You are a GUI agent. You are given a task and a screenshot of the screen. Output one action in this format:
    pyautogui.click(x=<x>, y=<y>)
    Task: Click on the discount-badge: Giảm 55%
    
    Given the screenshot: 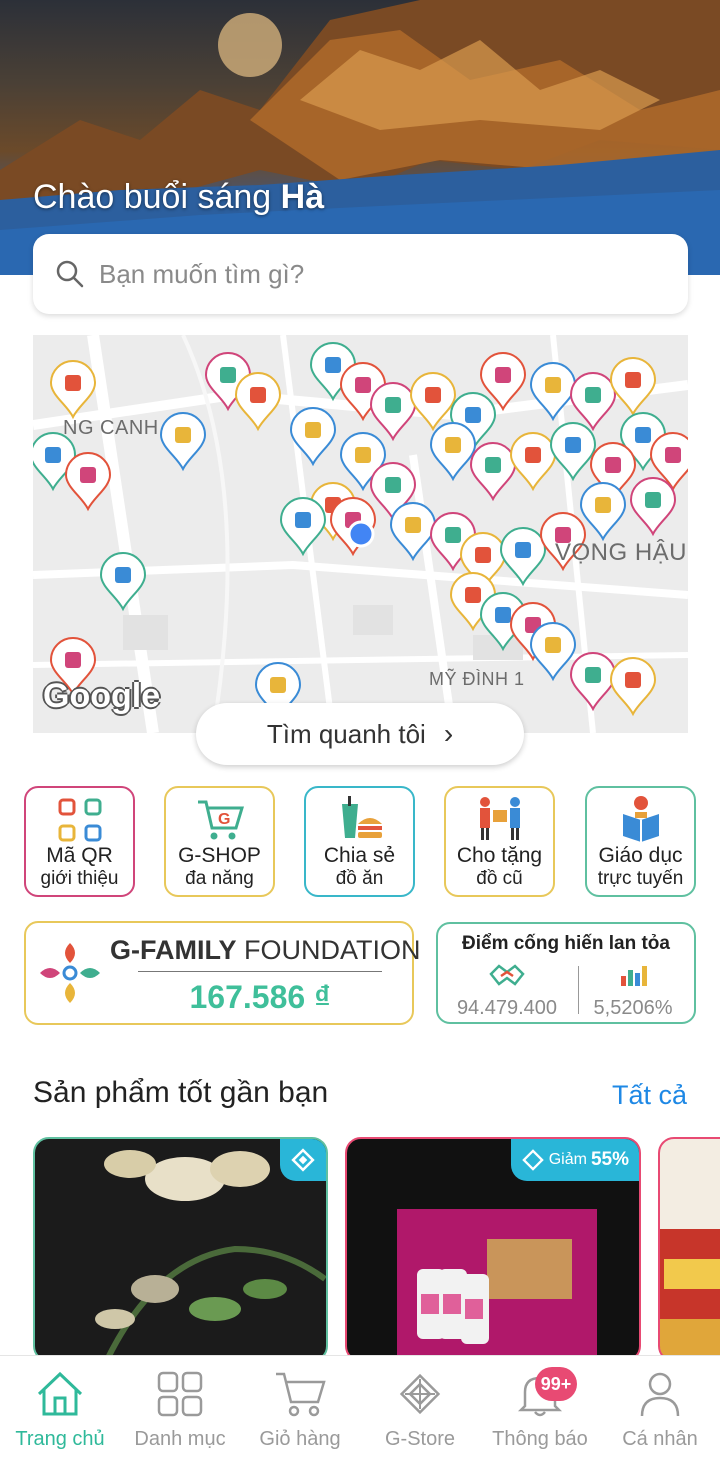 What is the action you would take?
    pyautogui.click(x=574, y=1160)
    